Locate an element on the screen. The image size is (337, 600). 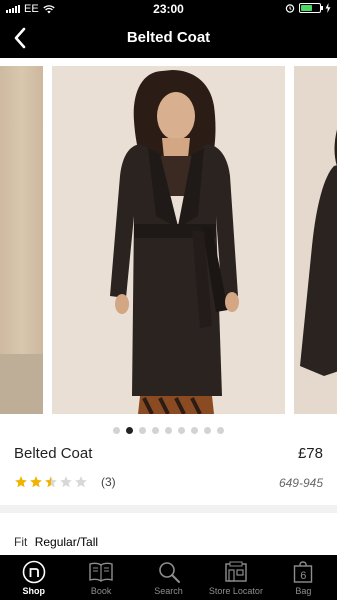
tab-search: Search is located at coordinates (168, 577).